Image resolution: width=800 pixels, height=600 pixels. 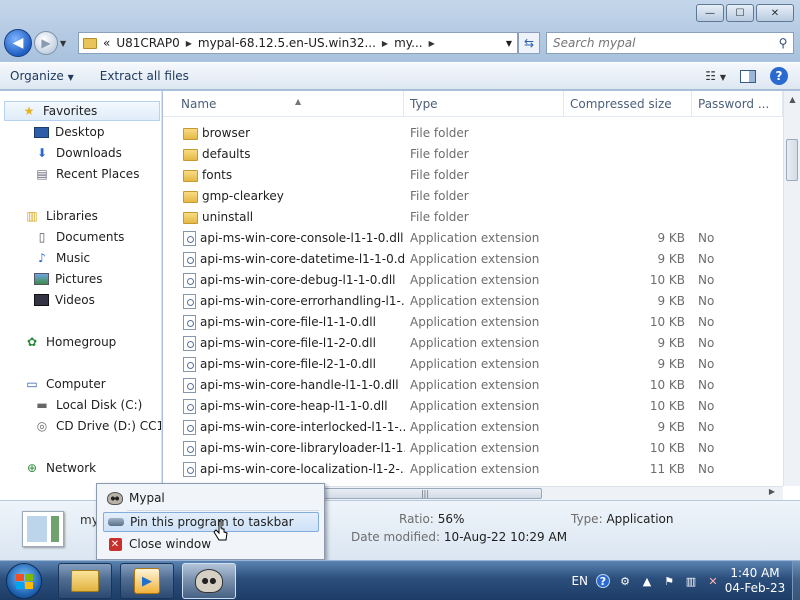 What do you see at coordinates (86, 174) in the screenshot?
I see `nav-recent-places: ▤ Recent Places` at bounding box center [86, 174].